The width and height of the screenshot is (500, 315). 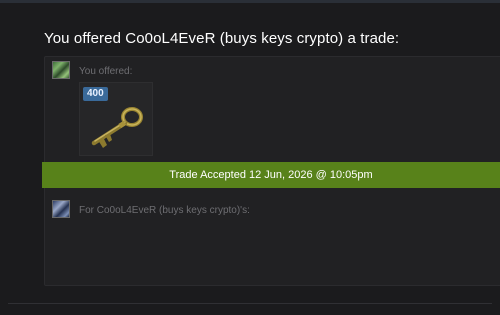 What do you see at coordinates (250, 1) in the screenshot?
I see `top-edge-divider` at bounding box center [250, 1].